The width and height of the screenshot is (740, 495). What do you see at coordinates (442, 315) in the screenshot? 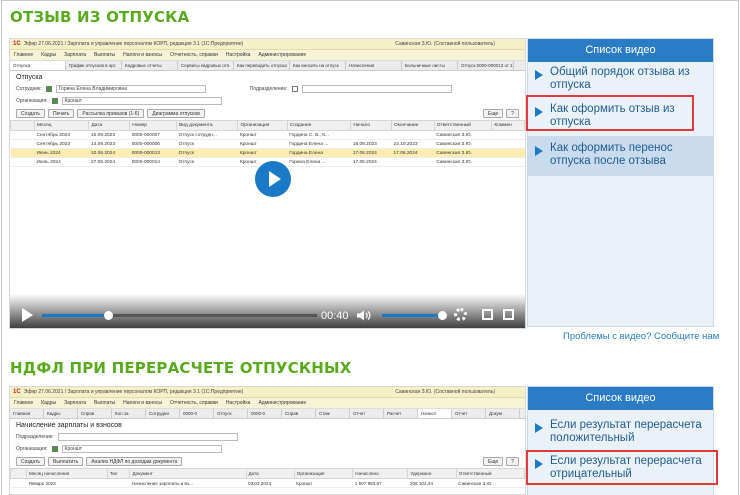
I see `volume-handle` at bounding box center [442, 315].